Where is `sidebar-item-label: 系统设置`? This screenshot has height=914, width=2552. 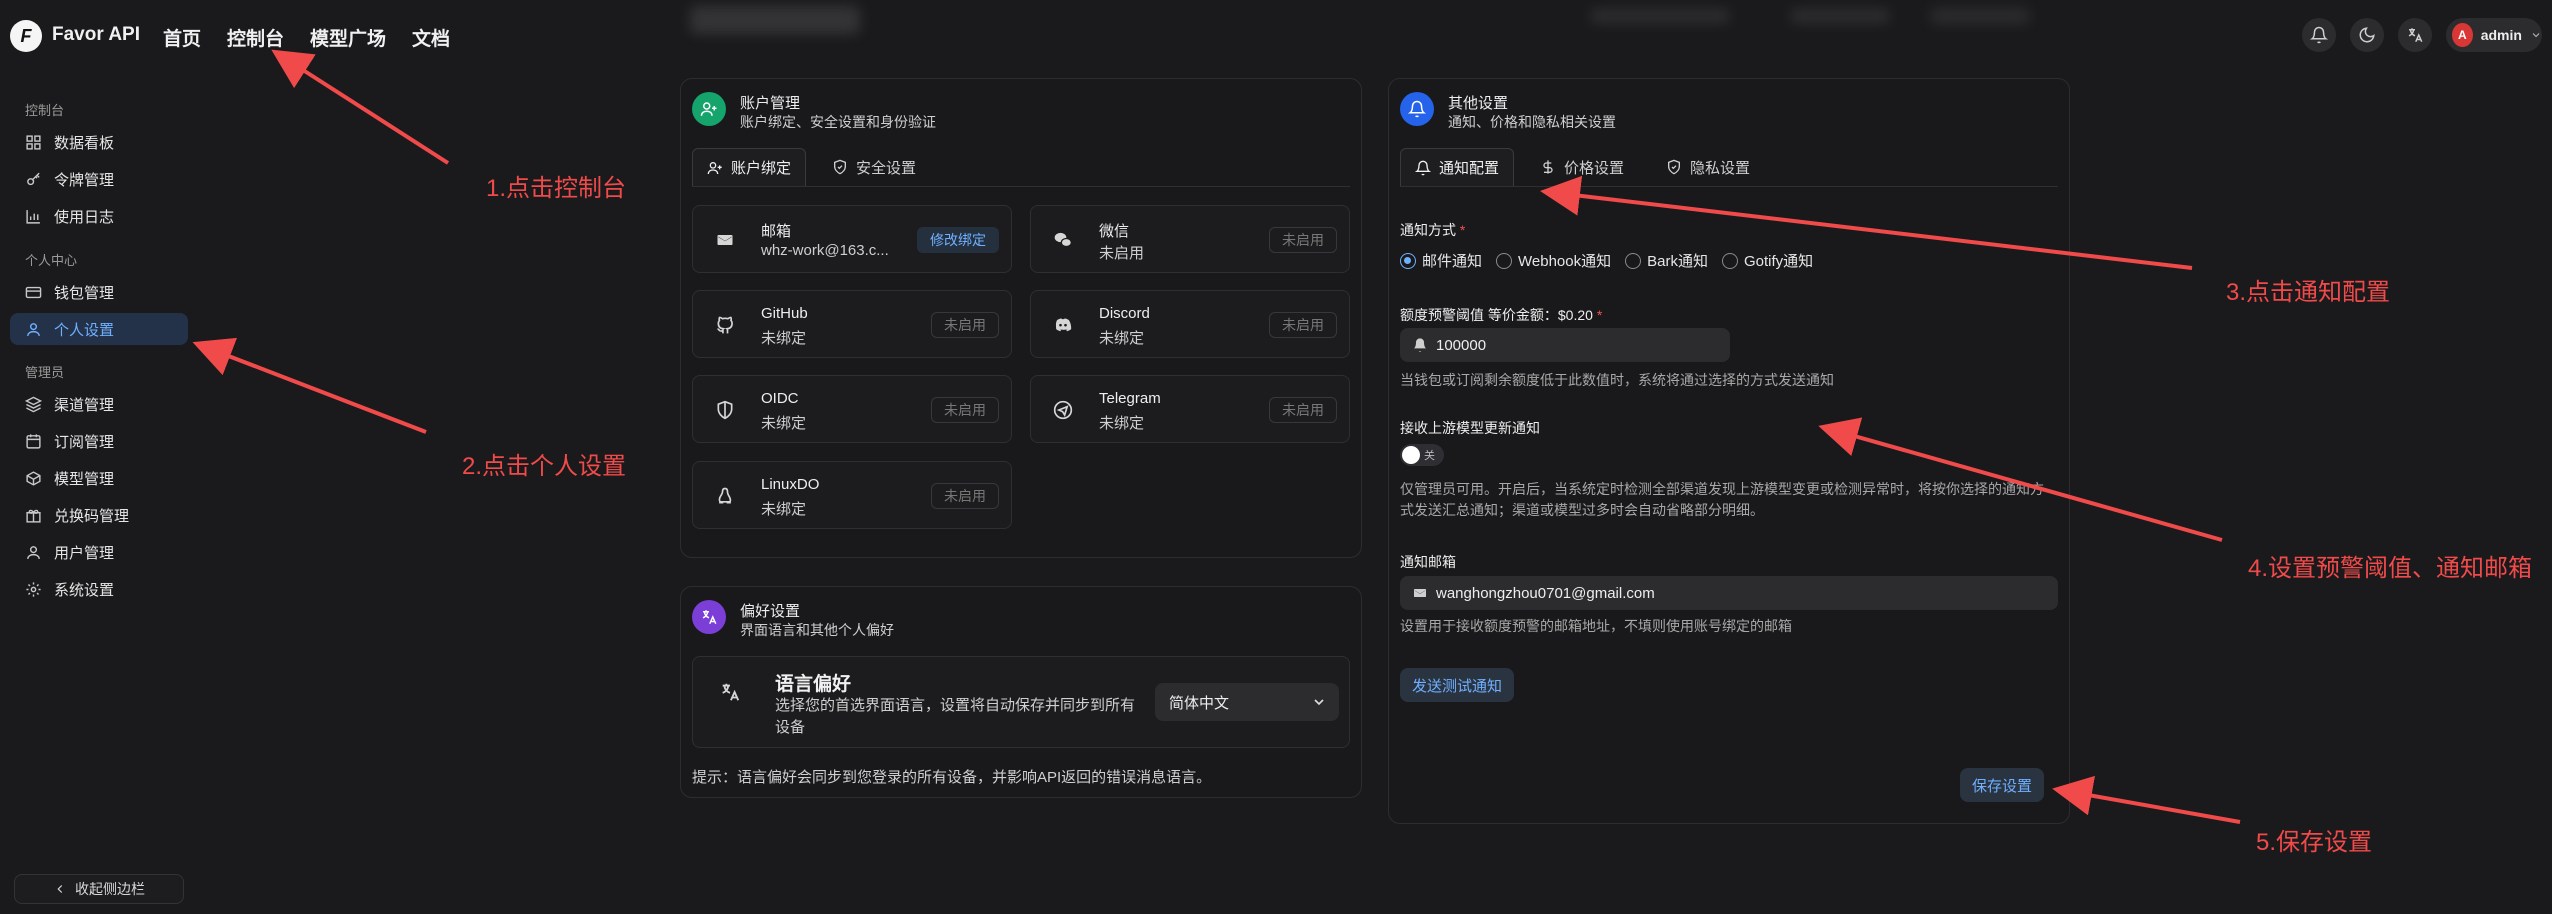
sidebar-item-label: 系统设置 is located at coordinates (84, 590).